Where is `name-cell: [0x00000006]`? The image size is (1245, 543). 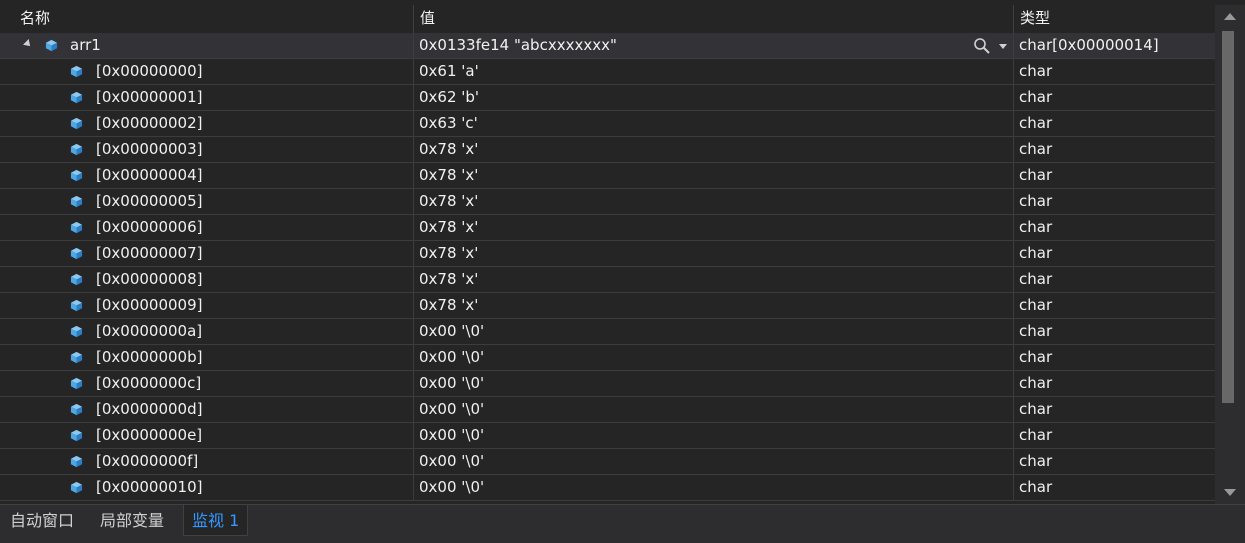
name-cell: [0x00000006] is located at coordinates (207, 227).